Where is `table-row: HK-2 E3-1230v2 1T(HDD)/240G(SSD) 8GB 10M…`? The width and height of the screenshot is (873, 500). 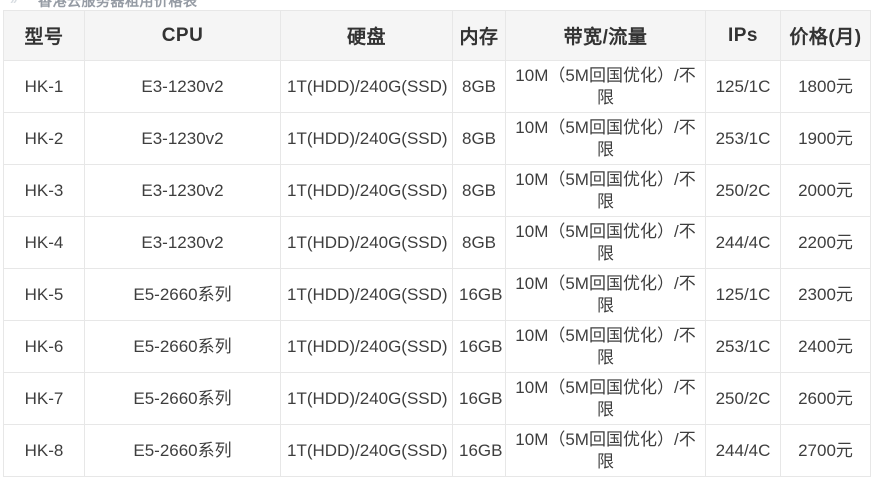 table-row: HK-2 E3-1230v2 1T(HDD)/240G(SSD) 8GB 10M… is located at coordinates (437, 138).